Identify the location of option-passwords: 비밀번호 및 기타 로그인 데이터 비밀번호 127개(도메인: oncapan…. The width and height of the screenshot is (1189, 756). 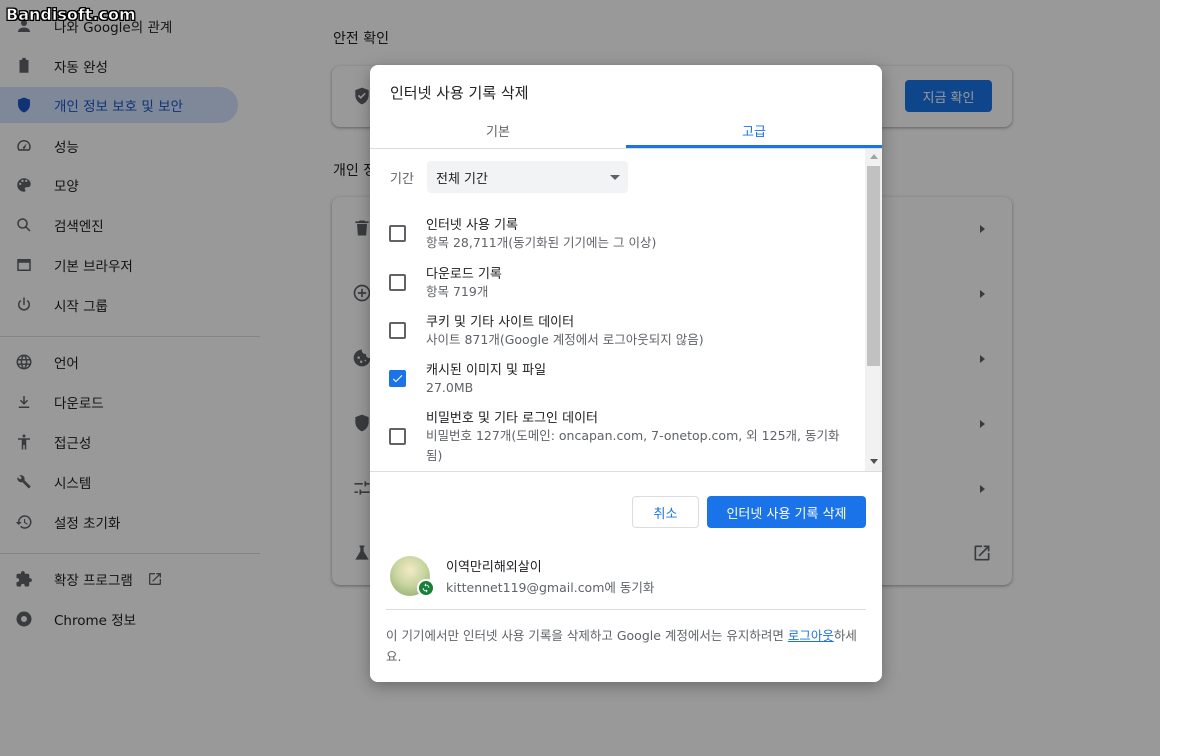
(617, 437).